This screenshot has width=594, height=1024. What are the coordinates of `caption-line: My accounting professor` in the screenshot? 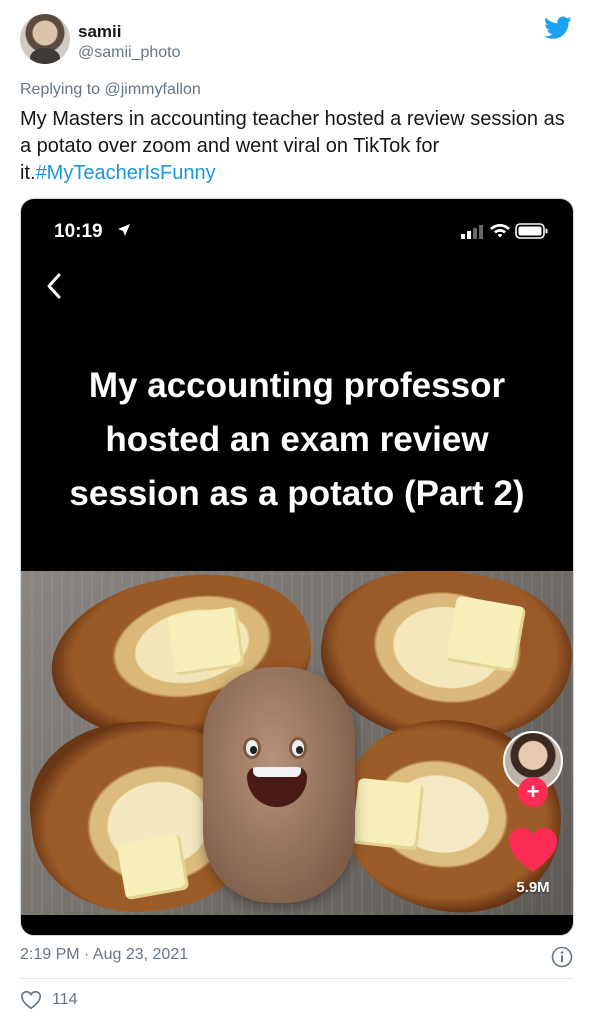 It's located at (297, 385).